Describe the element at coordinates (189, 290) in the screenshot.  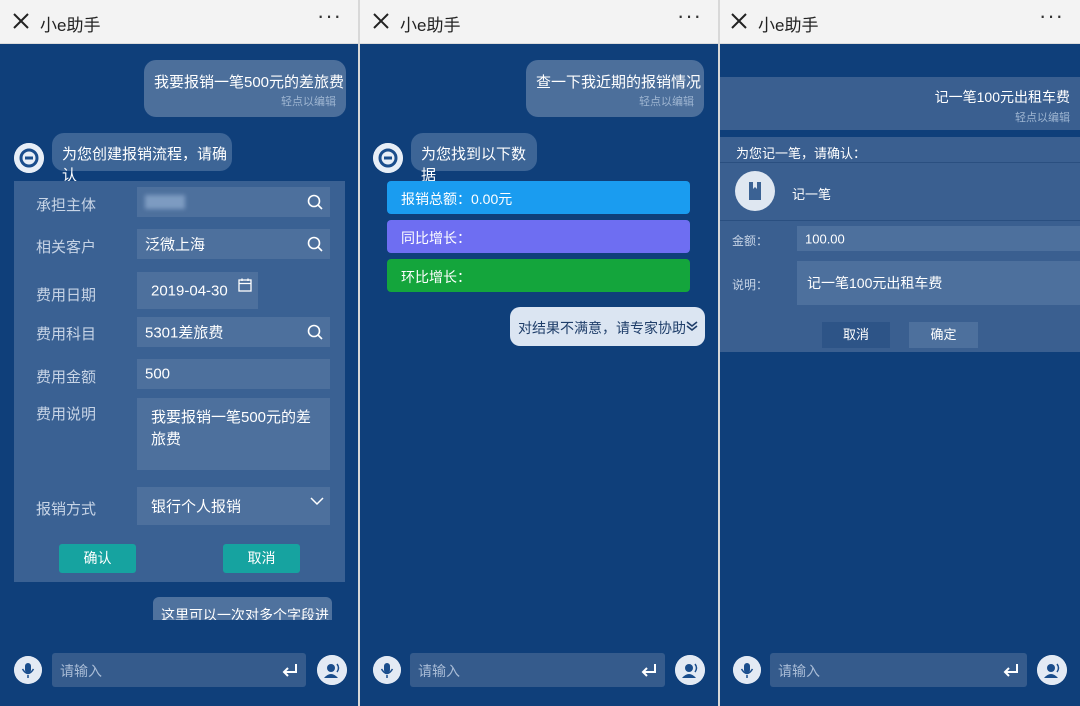
I see `date-value: 2019-04-30` at that location.